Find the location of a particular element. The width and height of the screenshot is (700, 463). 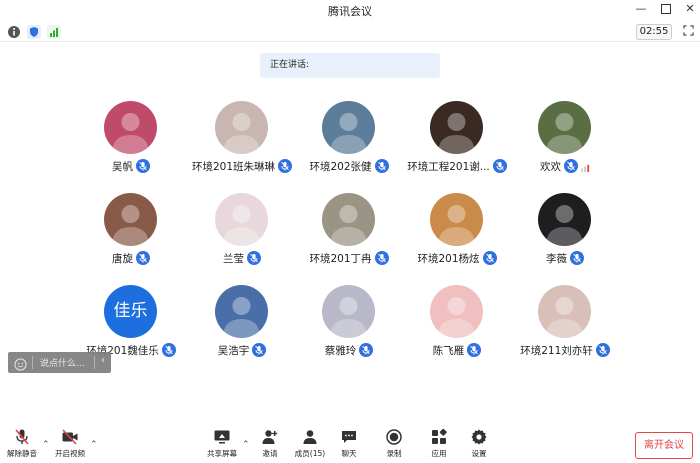

minimize-icon: — is located at coordinates (641, 8).